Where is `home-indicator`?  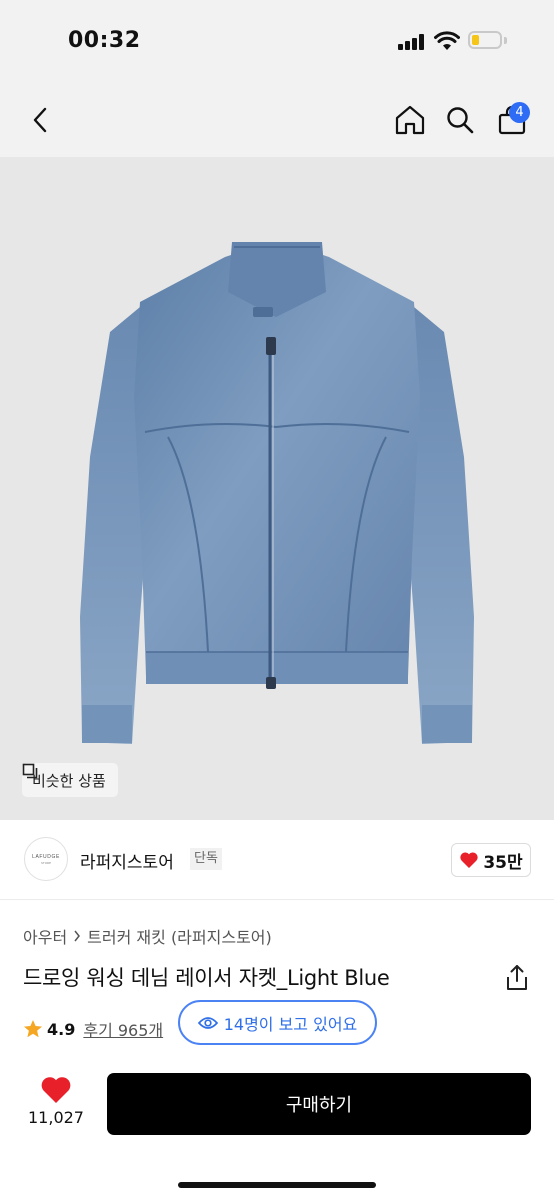
home-indicator is located at coordinates (277, 1185).